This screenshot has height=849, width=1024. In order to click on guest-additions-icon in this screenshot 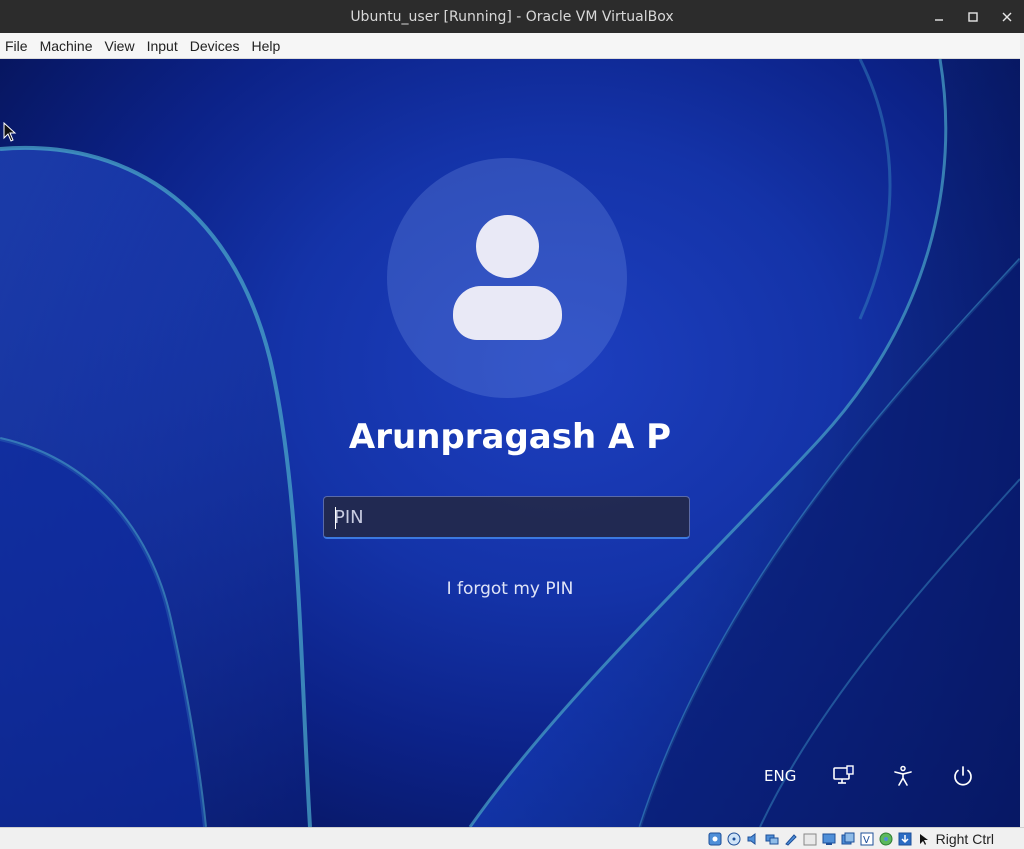, I will do `click(886, 839)`.